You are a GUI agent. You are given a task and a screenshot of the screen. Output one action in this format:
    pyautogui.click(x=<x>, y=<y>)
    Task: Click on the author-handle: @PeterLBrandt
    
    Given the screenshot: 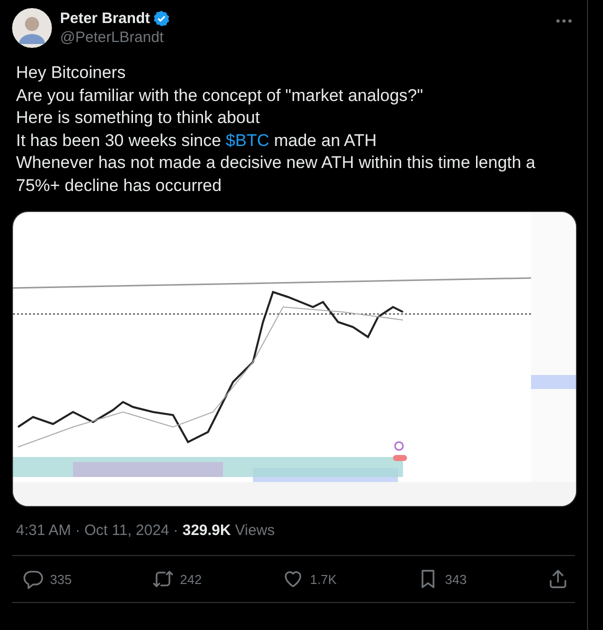 What is the action you would take?
    pyautogui.click(x=303, y=37)
    